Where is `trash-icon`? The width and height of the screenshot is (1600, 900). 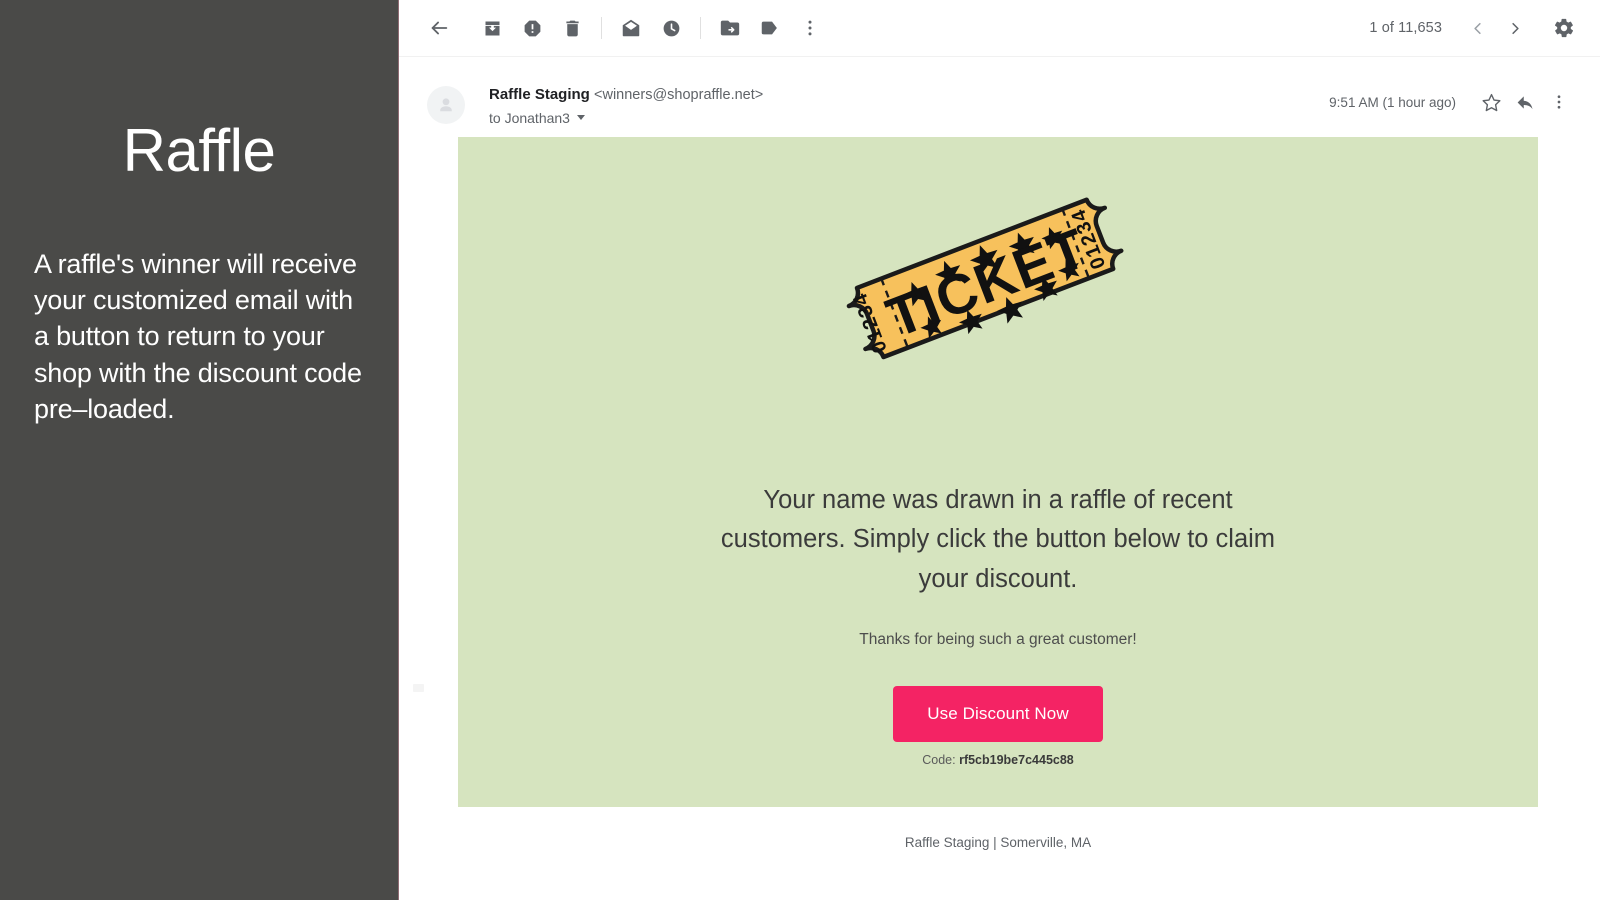 trash-icon is located at coordinates (572, 28).